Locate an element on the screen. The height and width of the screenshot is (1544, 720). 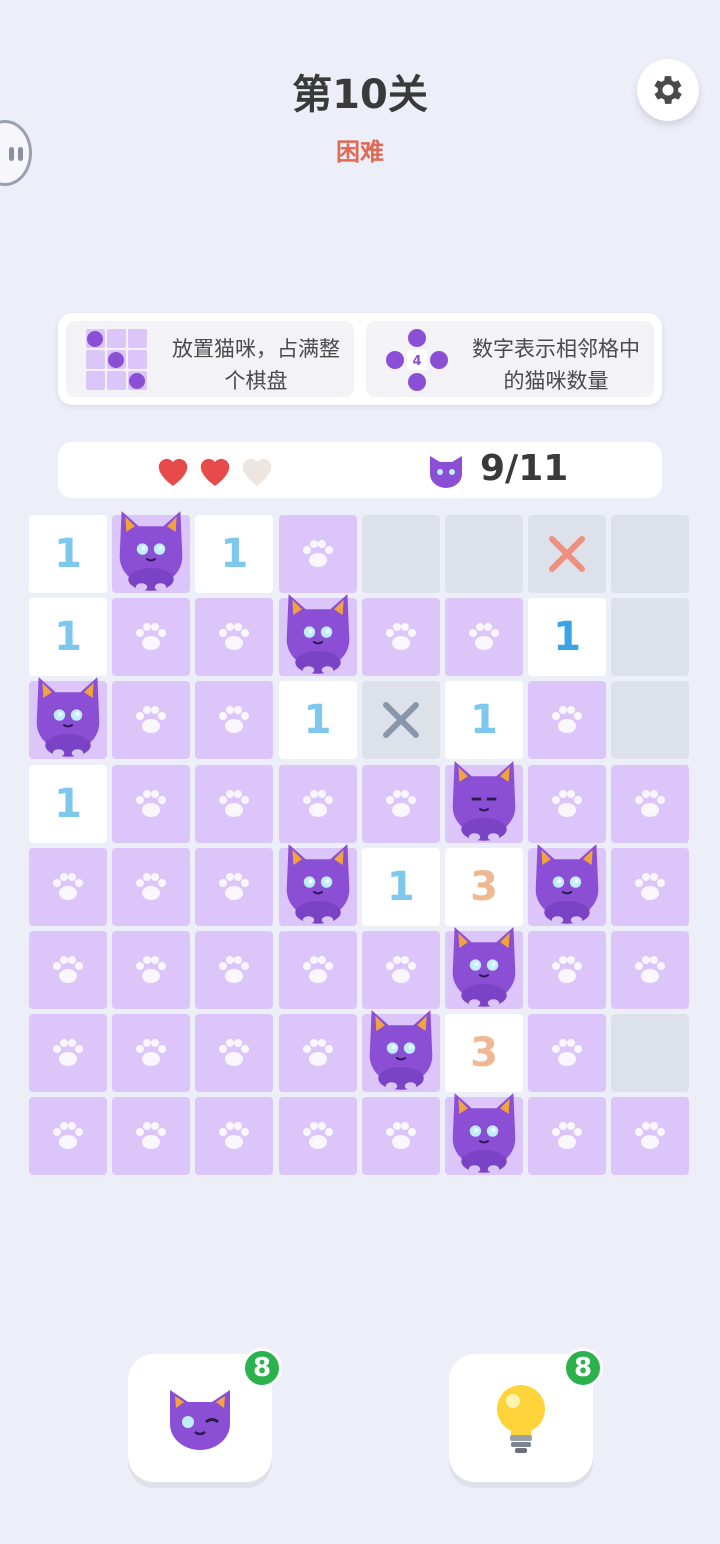
settings-button is located at coordinates (668, 90).